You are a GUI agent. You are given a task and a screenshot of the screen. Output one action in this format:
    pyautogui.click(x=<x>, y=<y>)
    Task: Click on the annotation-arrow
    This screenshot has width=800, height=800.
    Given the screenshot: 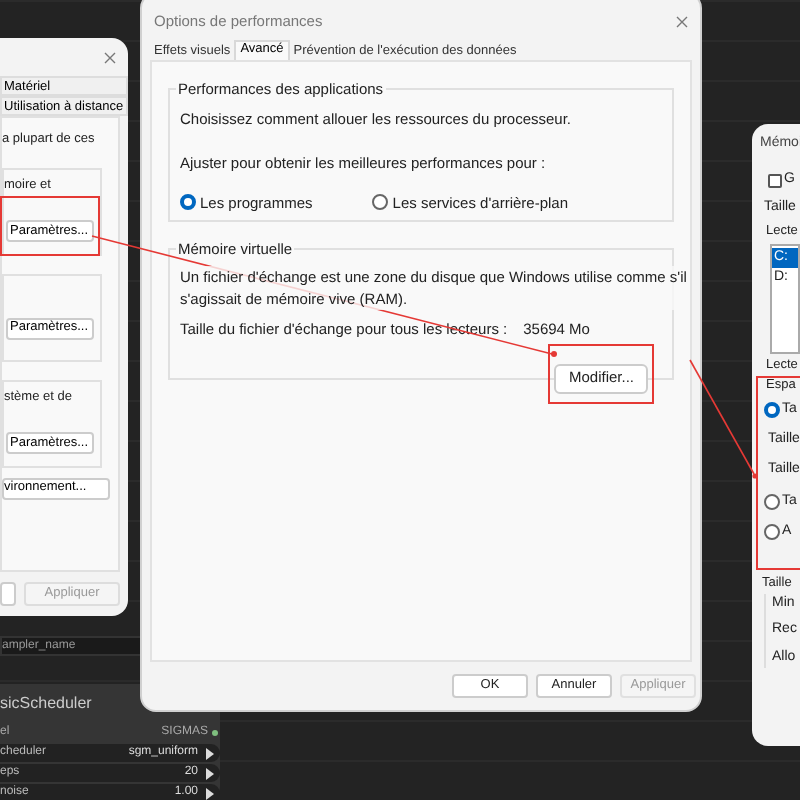 What is the action you would take?
    pyautogui.click(x=723, y=419)
    